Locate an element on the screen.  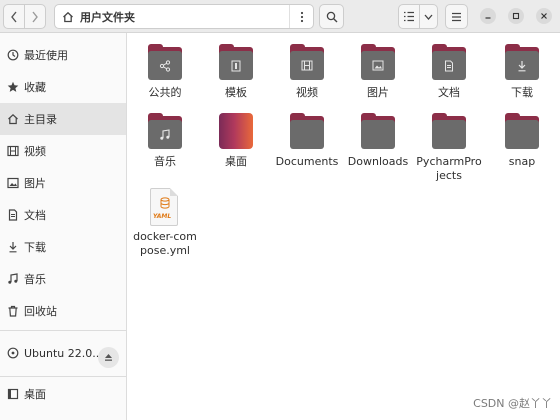
sidebar-item-home: 主目录 is located at coordinates (63, 119).